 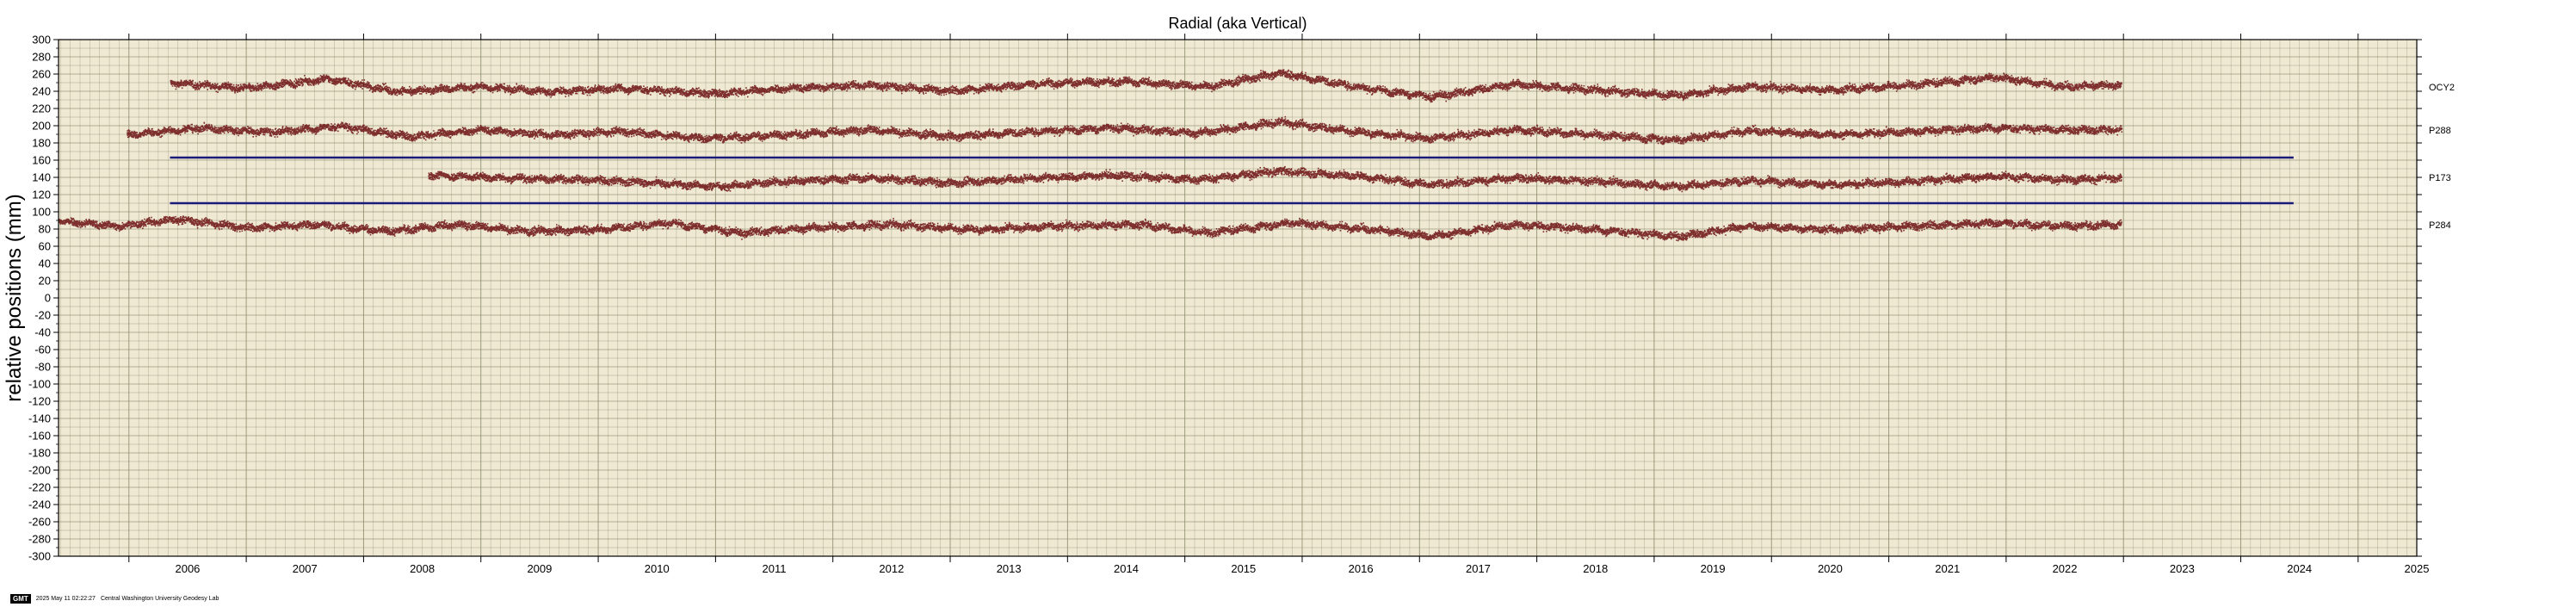 What do you see at coordinates (891, 568) in the screenshot?
I see `x-tick-label: 2012` at bounding box center [891, 568].